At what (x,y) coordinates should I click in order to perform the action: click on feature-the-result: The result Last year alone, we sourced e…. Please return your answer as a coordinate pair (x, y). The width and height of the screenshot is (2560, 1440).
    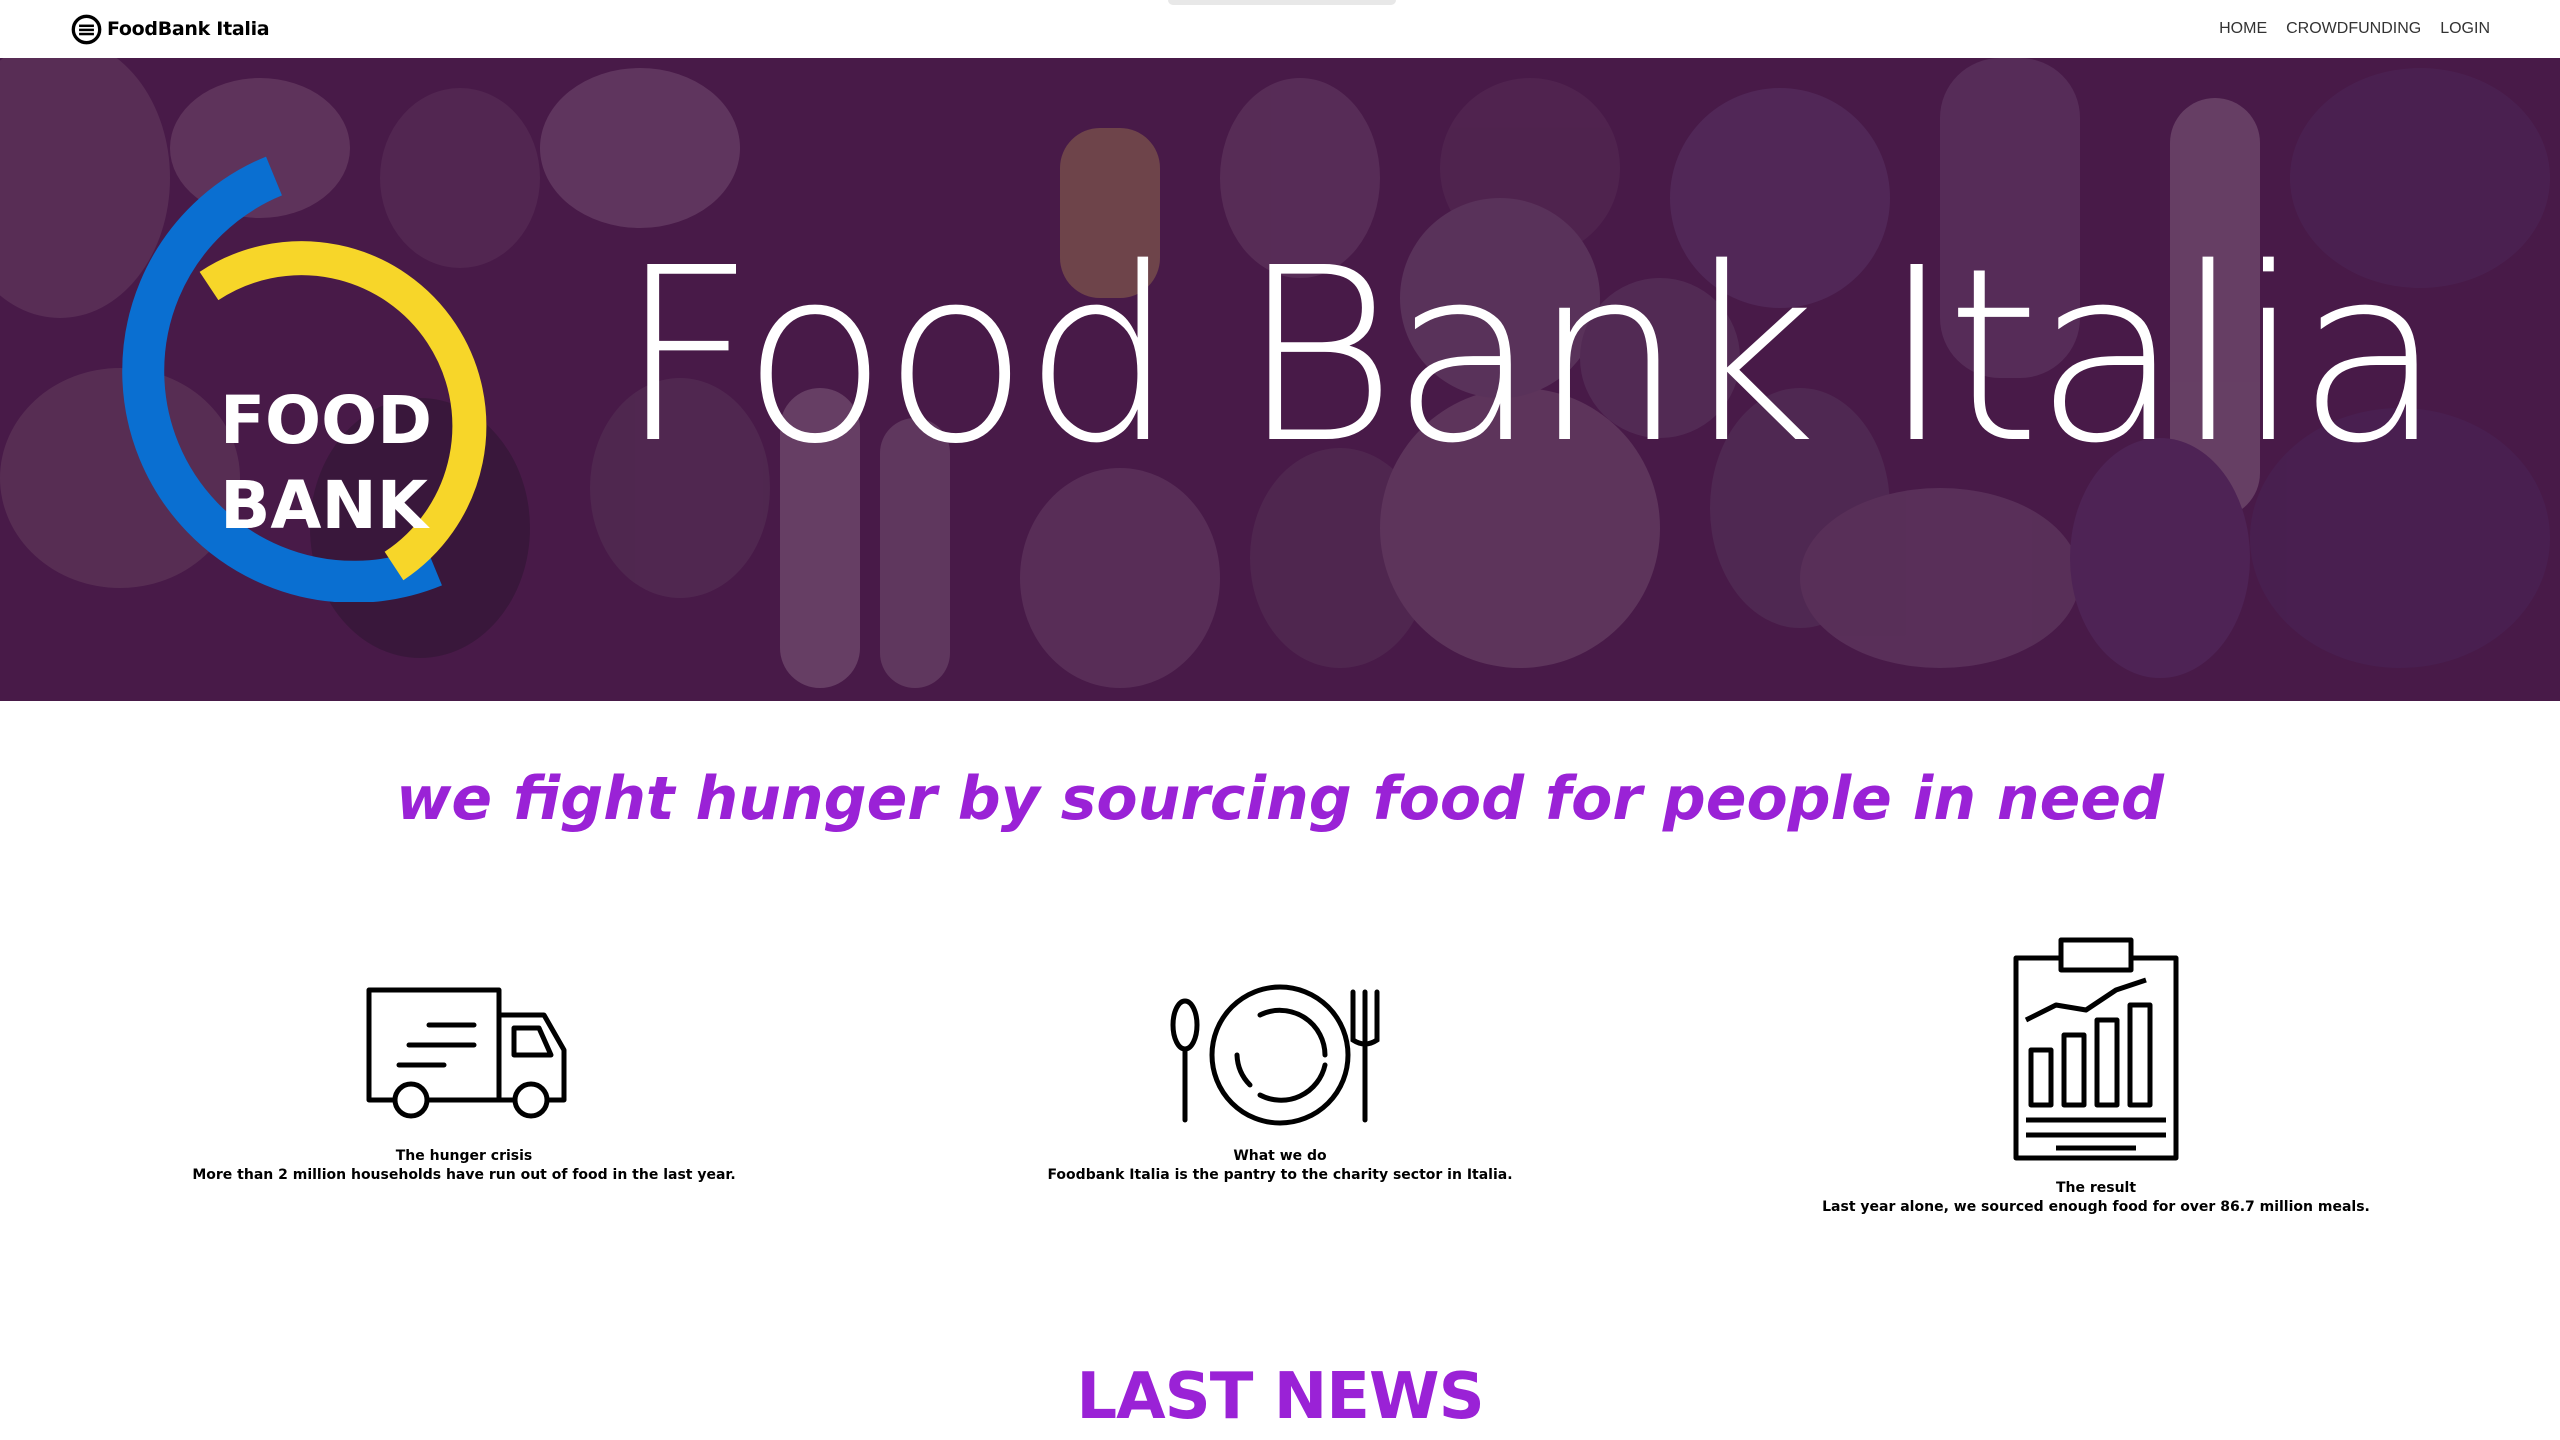
    Looking at the image, I should click on (2096, 1072).